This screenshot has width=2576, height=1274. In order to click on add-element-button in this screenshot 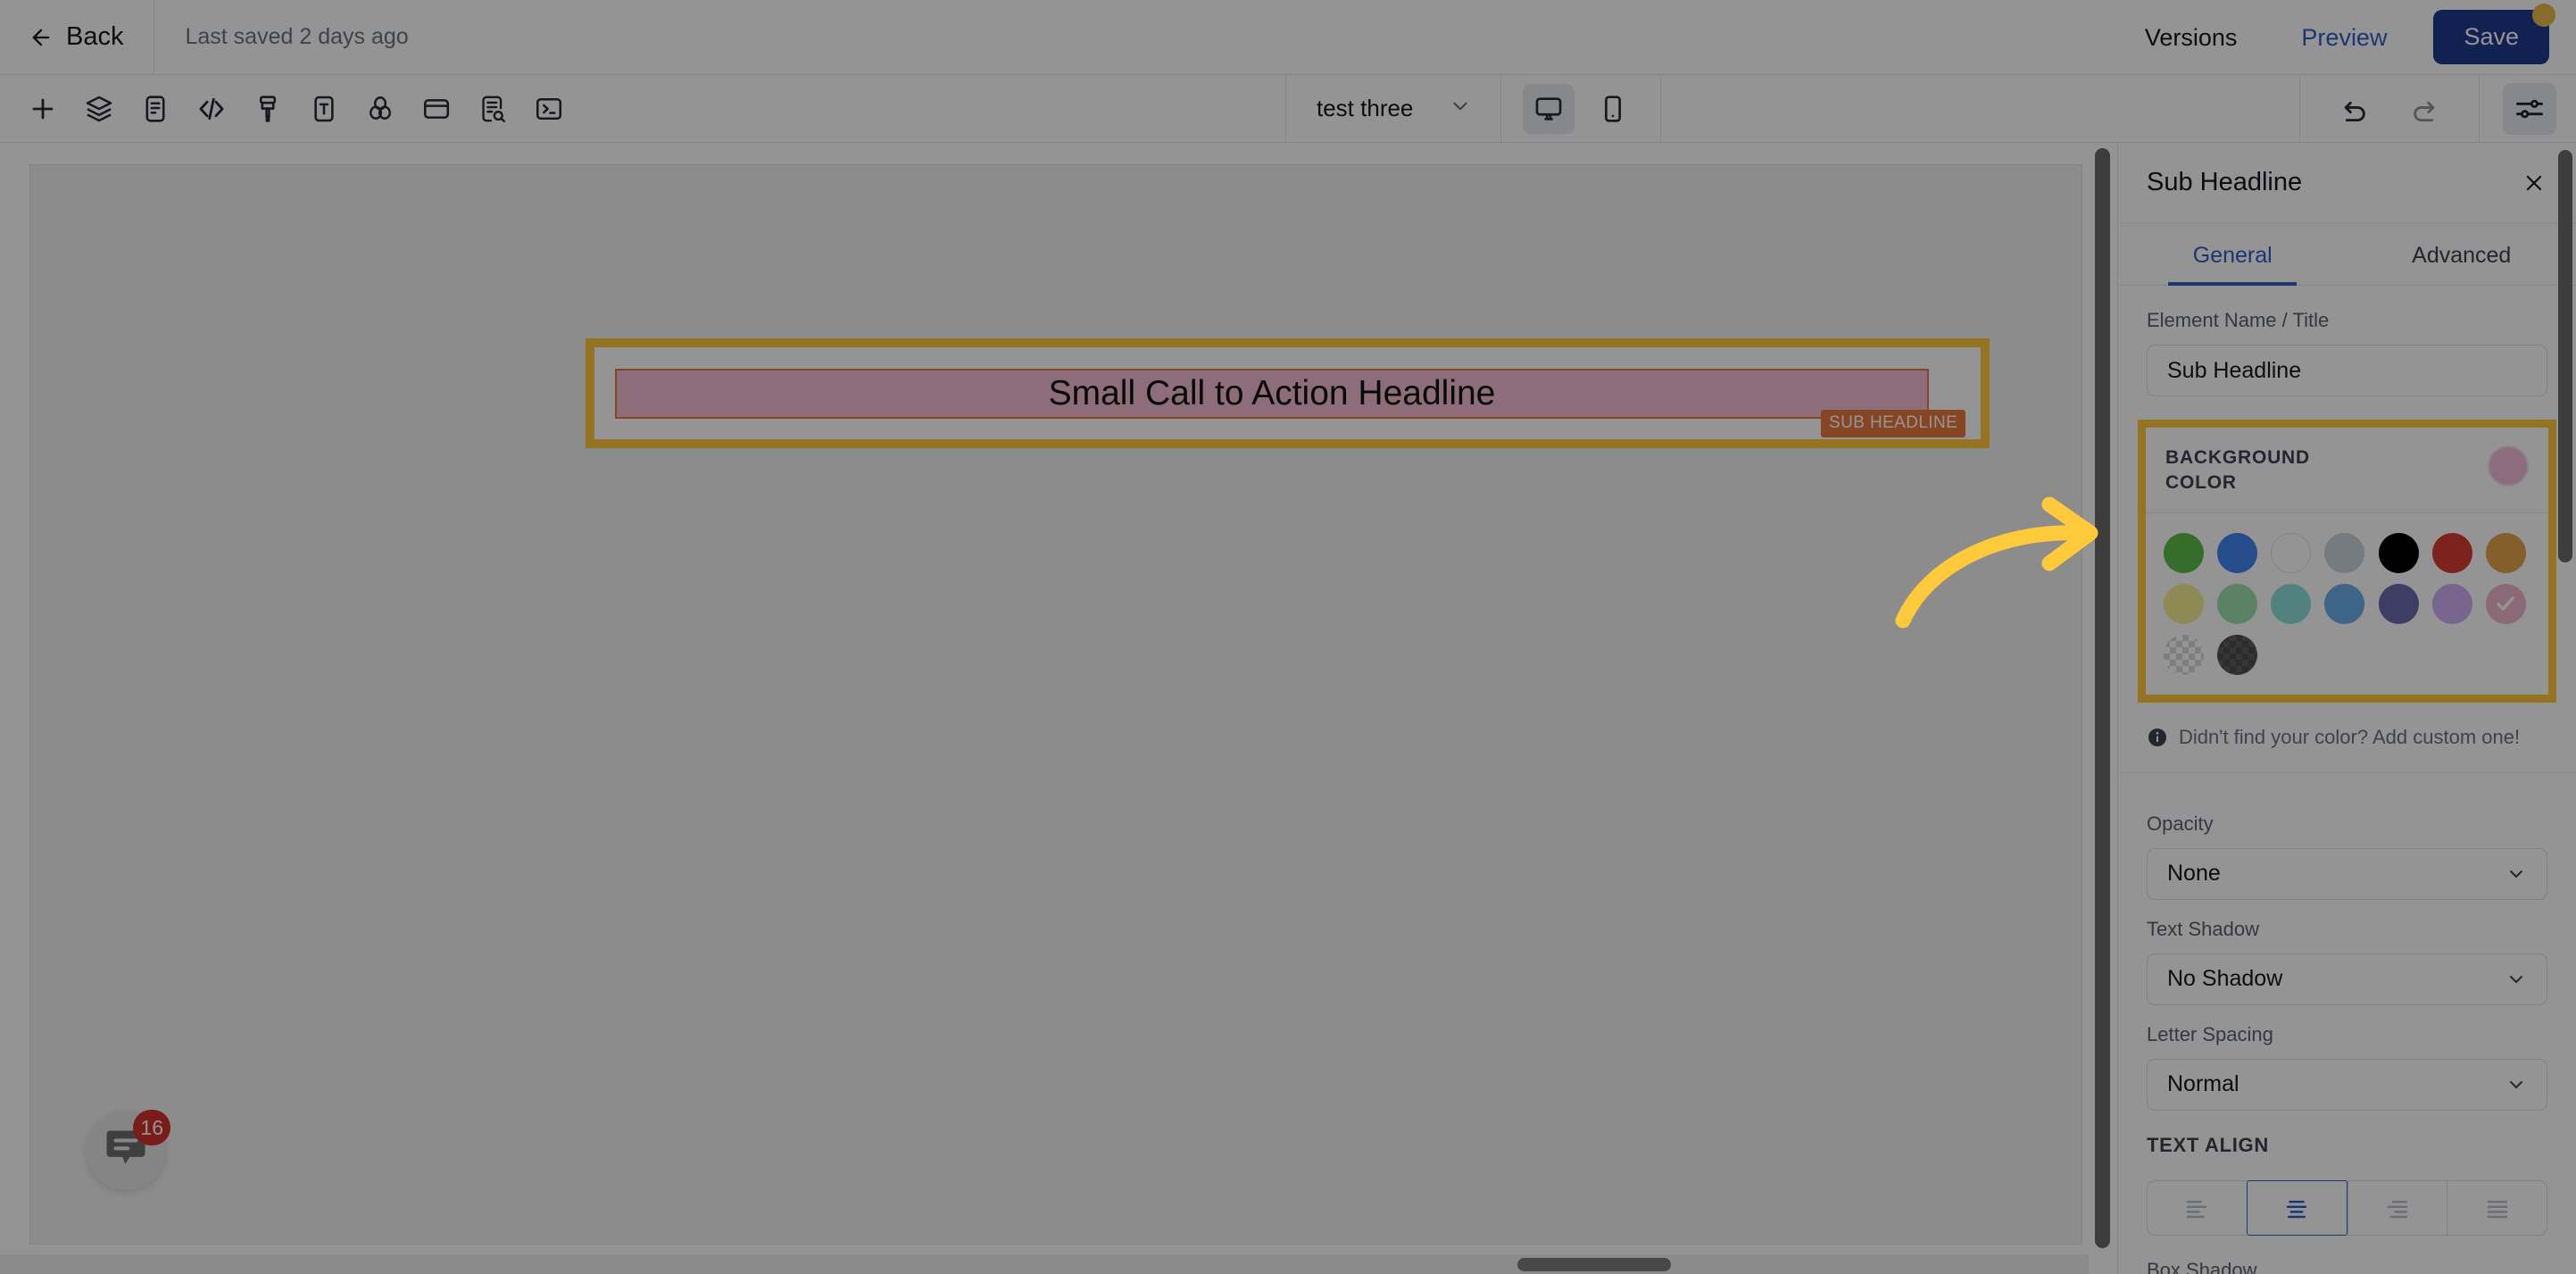, I will do `click(43, 109)`.